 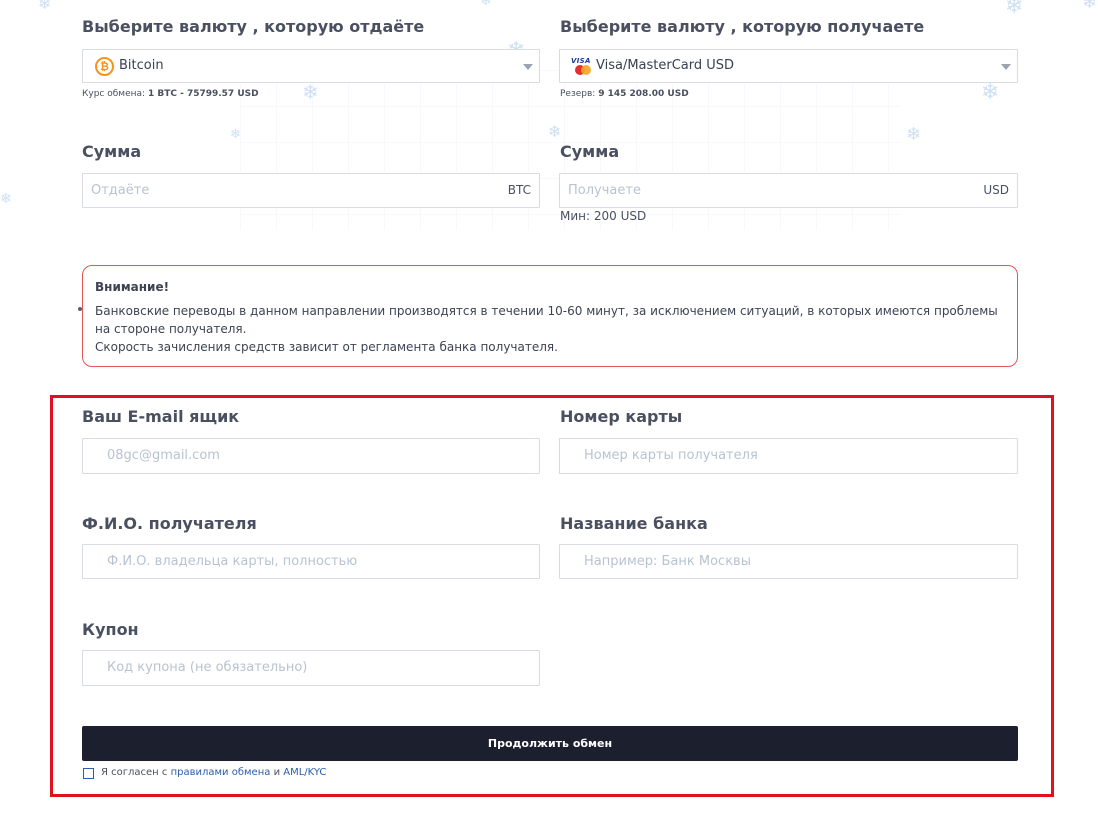 I want to click on amount-receive-placeholder: Получаете, so click(x=604, y=190).